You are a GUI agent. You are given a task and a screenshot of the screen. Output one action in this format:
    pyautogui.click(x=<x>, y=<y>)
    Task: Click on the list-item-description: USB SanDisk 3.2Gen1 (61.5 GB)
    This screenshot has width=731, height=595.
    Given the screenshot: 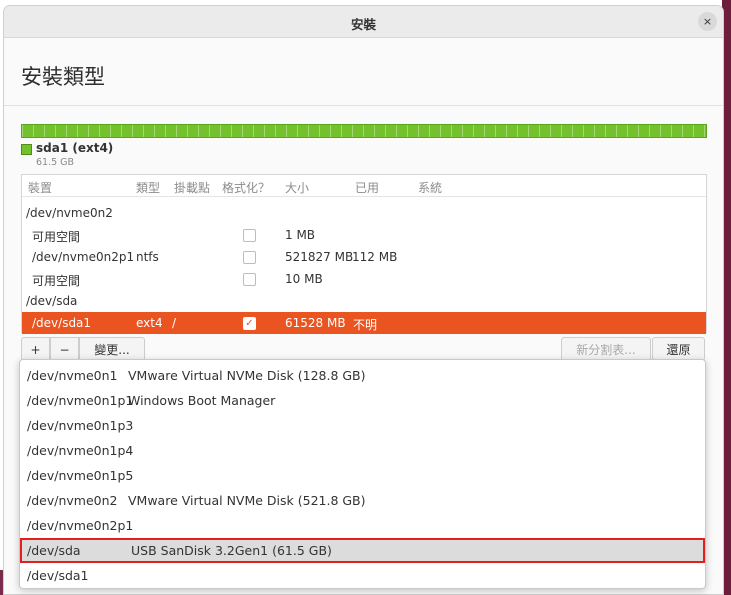 What is the action you would take?
    pyautogui.click(x=231, y=550)
    